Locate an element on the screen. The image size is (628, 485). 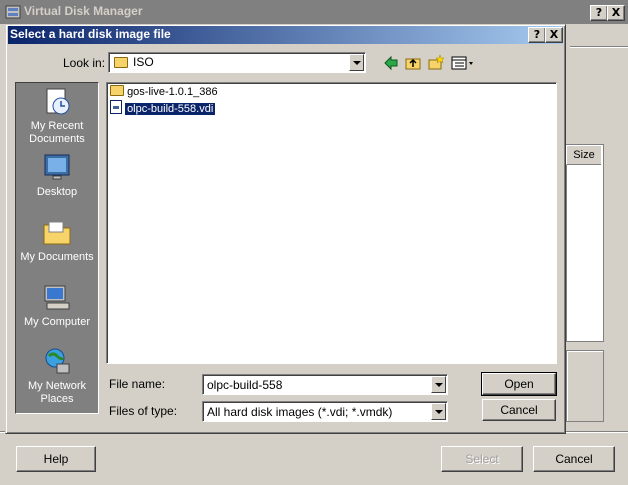
place-label: My Recent Documents is located at coordinates (57, 132).